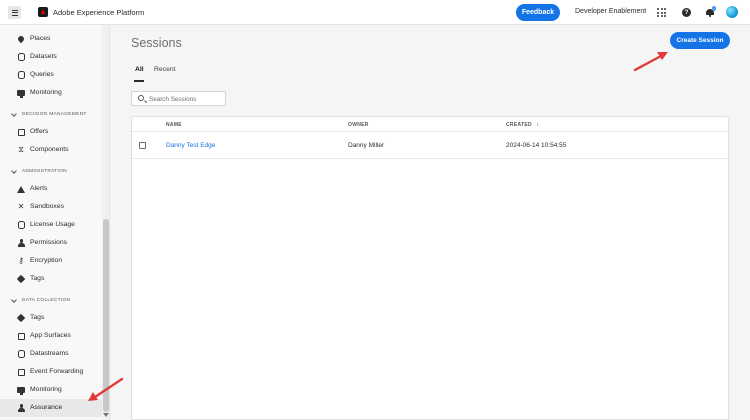 The image size is (750, 420). I want to click on sidebar-item-datasets: Datasets, so click(51, 57).